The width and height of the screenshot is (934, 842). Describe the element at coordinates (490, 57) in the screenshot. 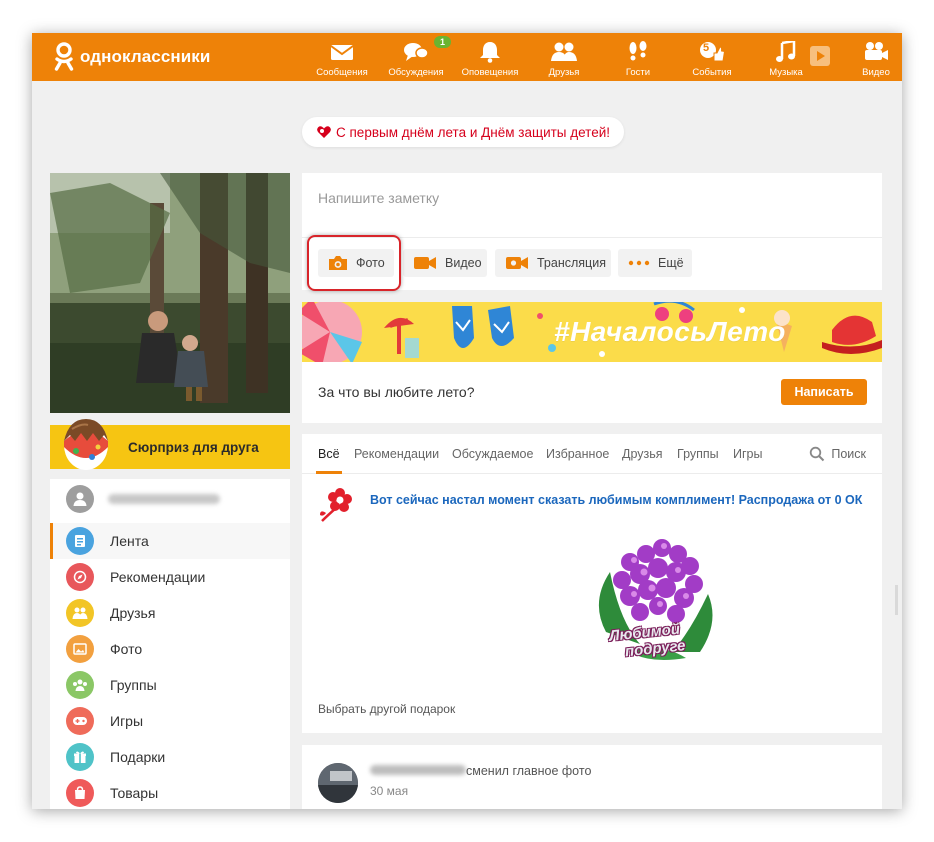

I see `nav-notifications: Оповещения` at that location.